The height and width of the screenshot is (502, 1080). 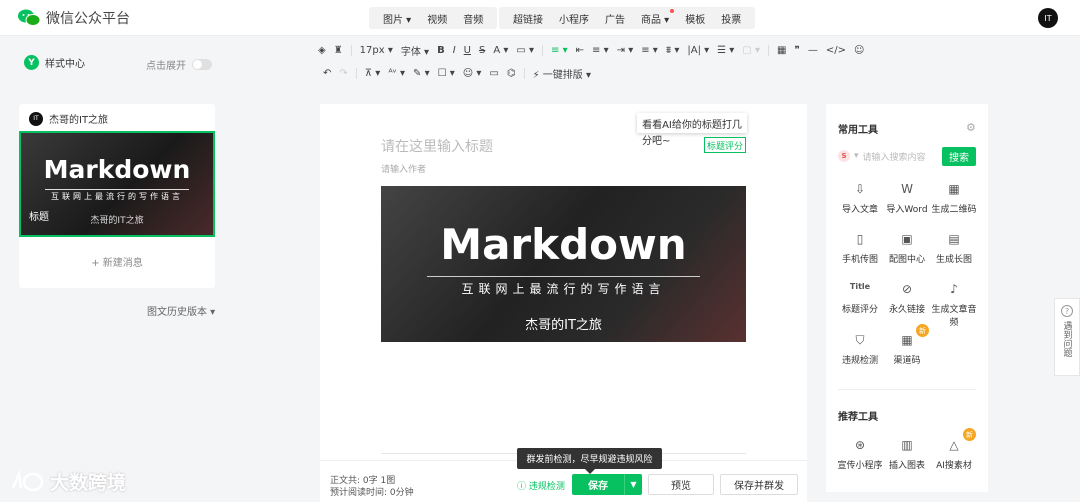 What do you see at coordinates (74, 18) in the screenshot?
I see `logo: 微信公众平台` at bounding box center [74, 18].